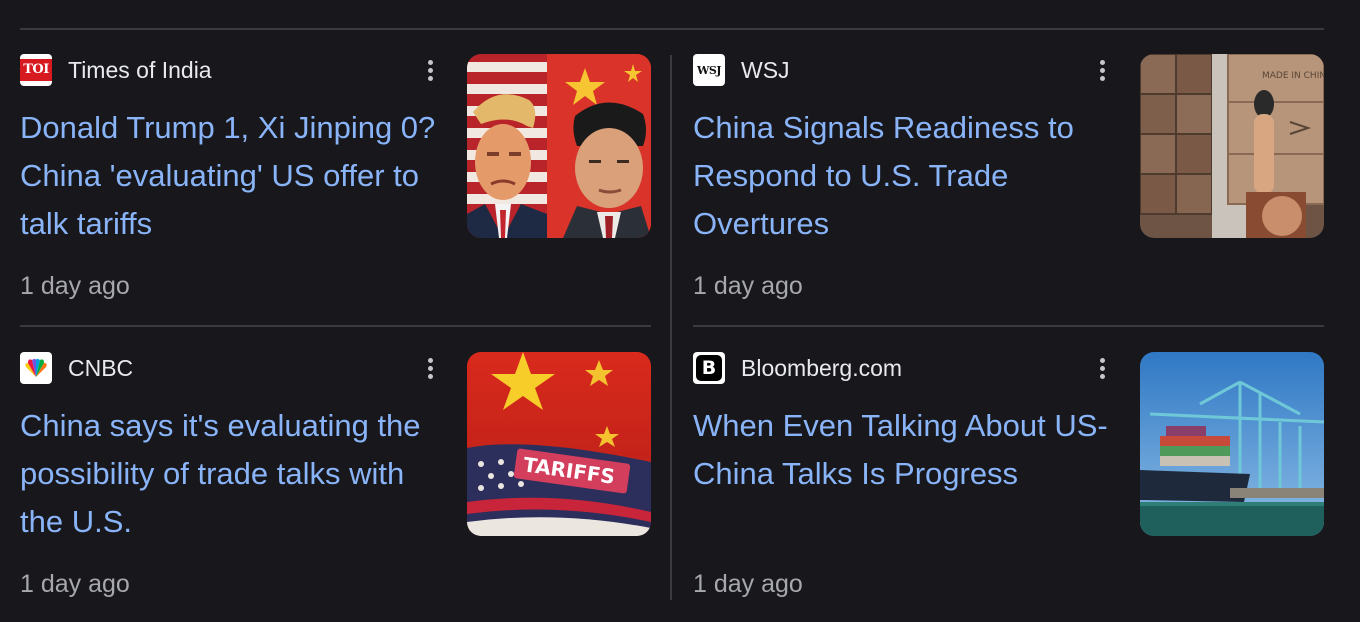  I want to click on favicon-text: TOI, so click(36, 70).